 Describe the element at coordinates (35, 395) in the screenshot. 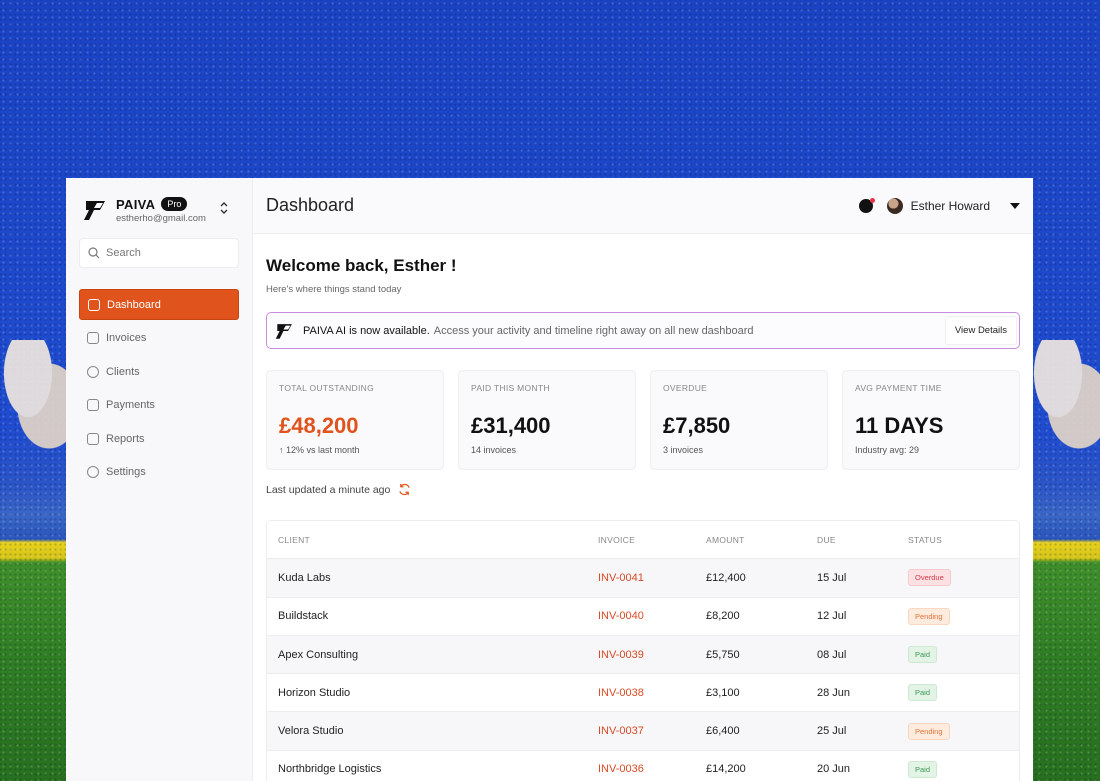

I see `background-mountains-left` at that location.